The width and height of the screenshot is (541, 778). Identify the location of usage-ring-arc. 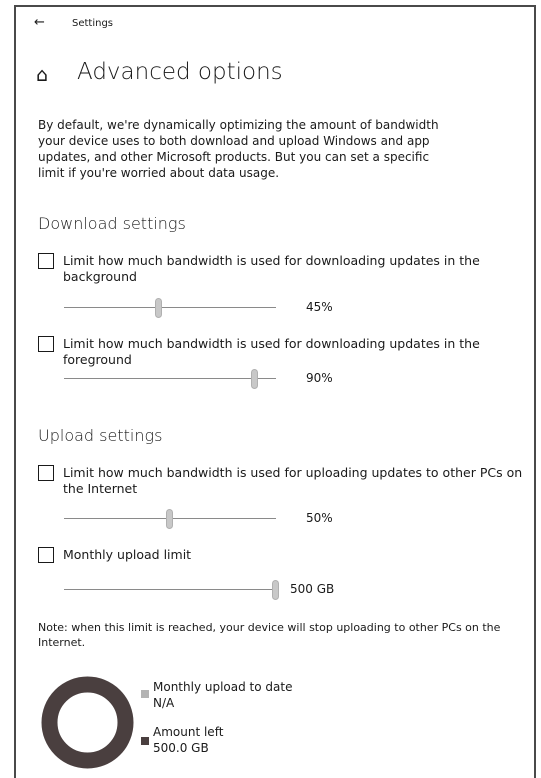
(87, 722).